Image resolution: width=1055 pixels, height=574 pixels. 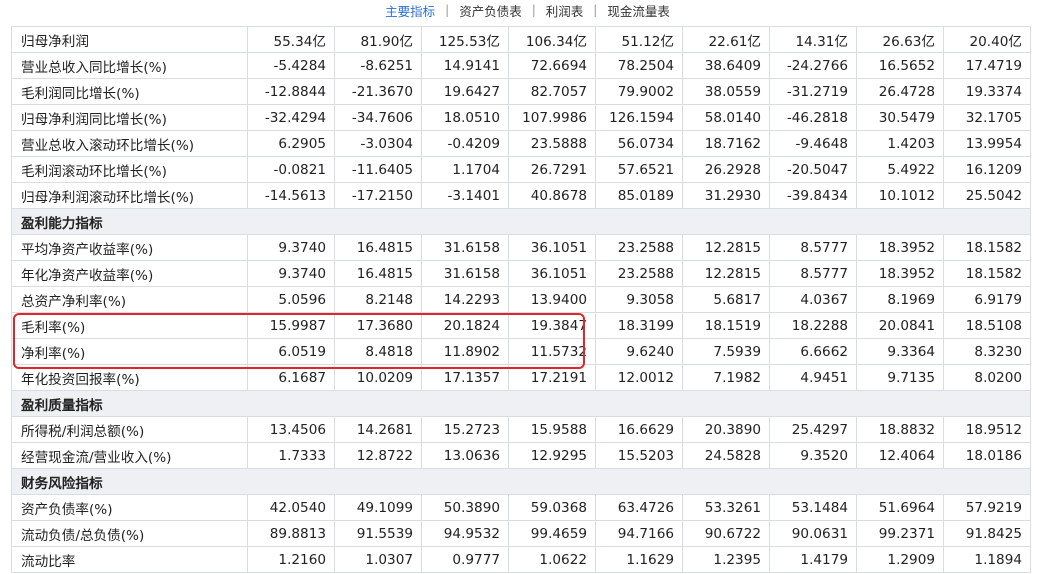 I want to click on section-header-row: 财务风险指标, so click(x=521, y=481).